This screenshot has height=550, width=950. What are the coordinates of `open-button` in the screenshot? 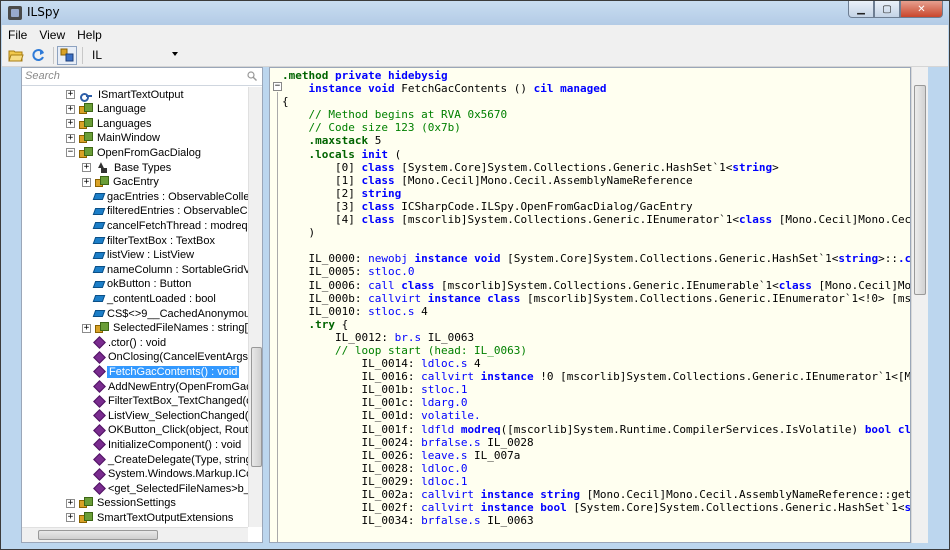 It's located at (16, 55).